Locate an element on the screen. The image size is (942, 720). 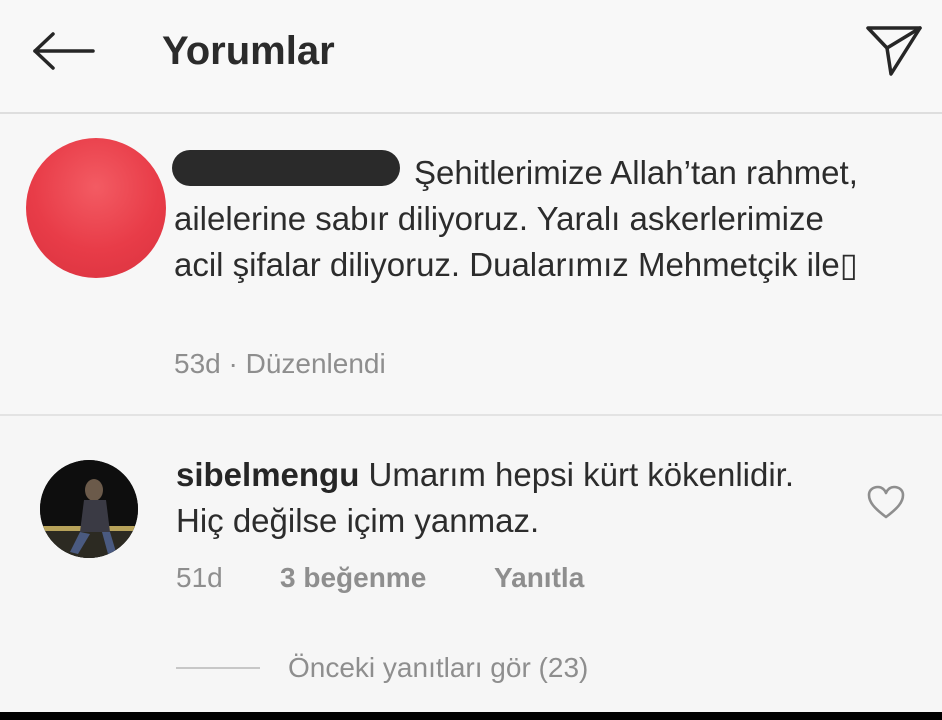
share-button is located at coordinates (894, 51).